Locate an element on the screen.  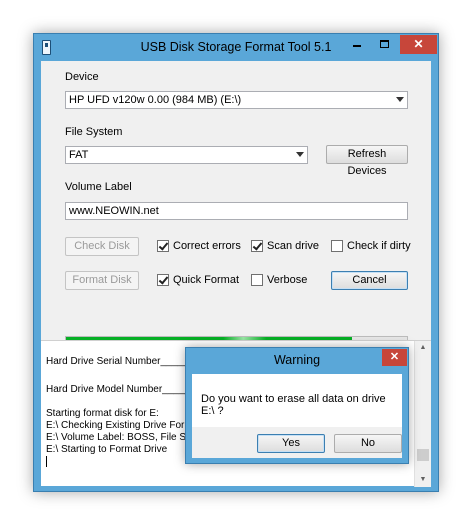
file-system-select: FAT is located at coordinates (186, 155).